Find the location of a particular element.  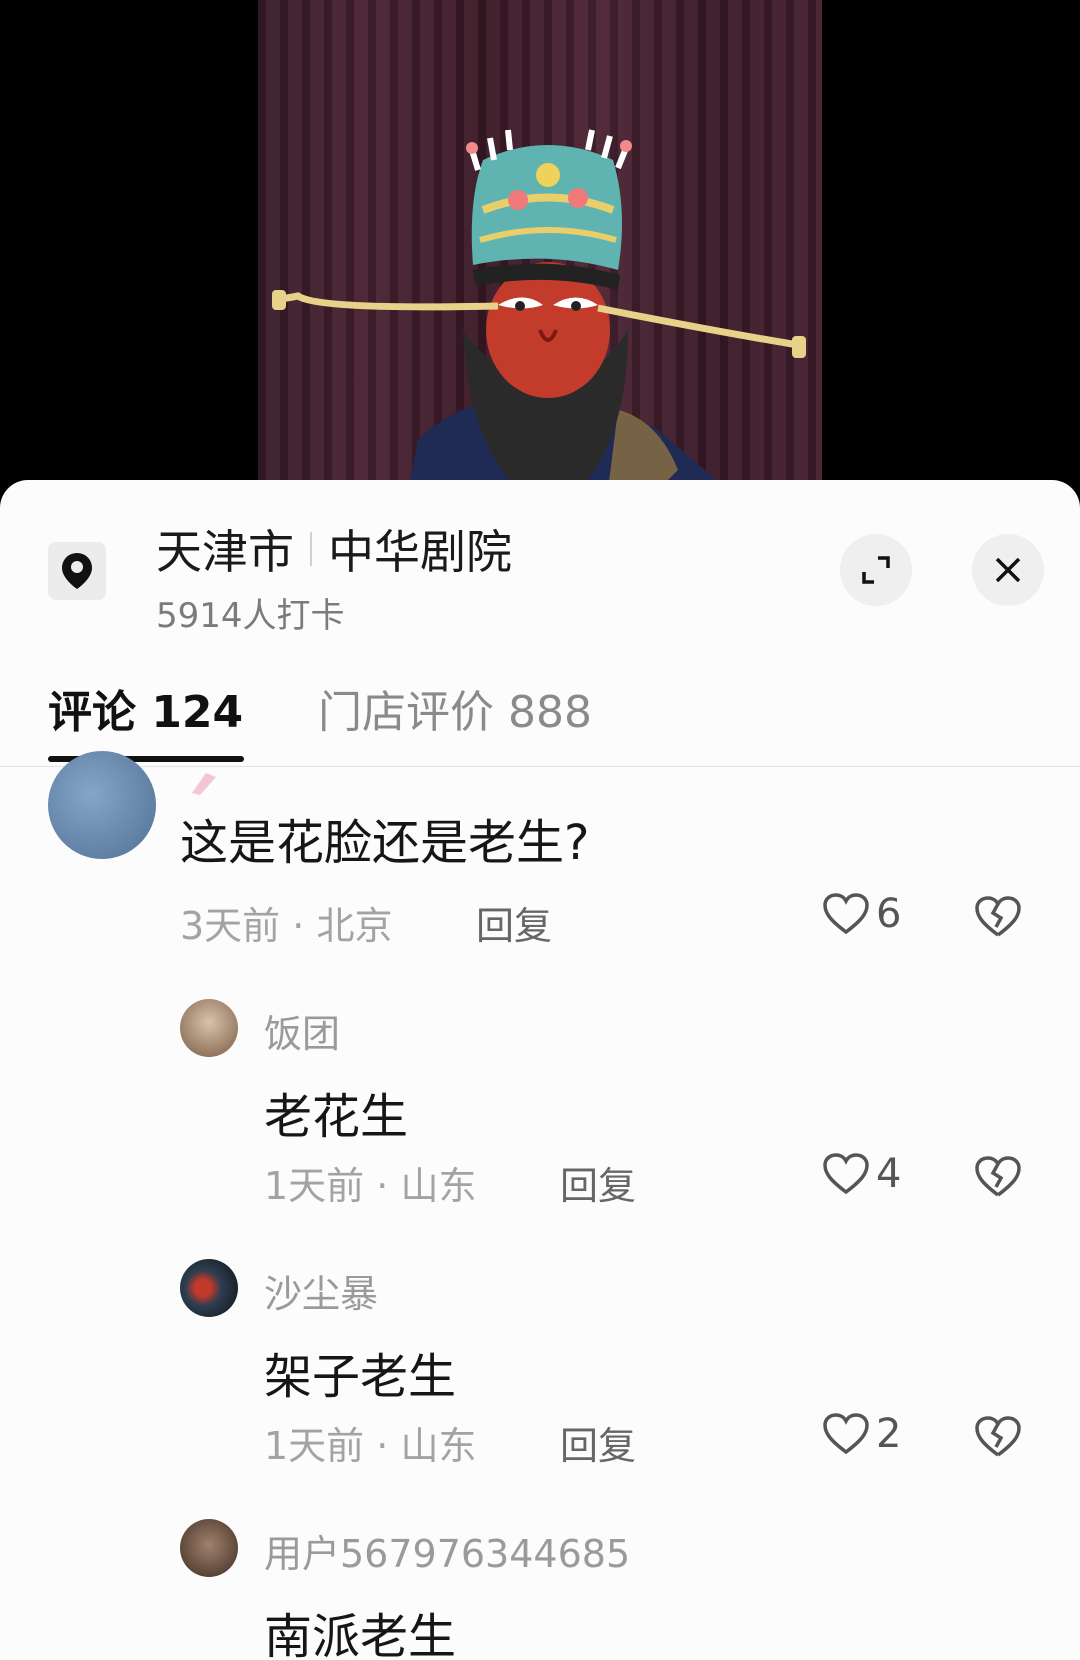

like-count: 6 is located at coordinates (889, 914).